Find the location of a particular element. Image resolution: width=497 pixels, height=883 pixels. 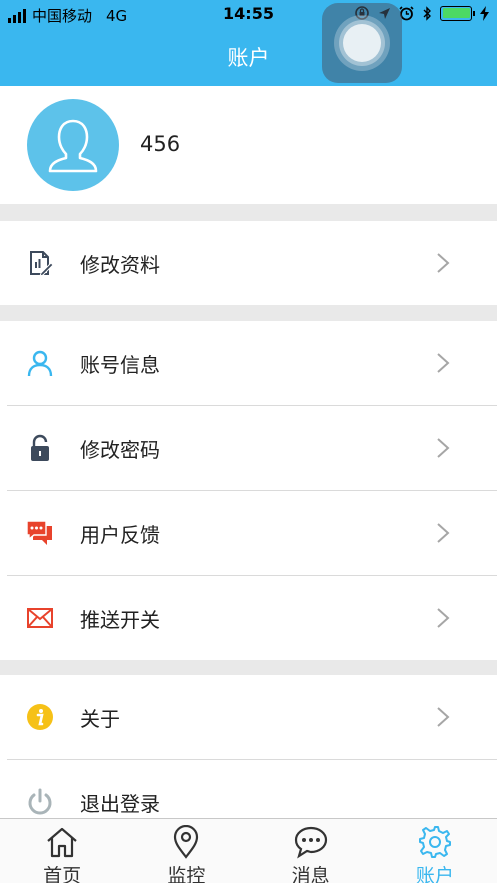

tab-label-monitor: 监控 is located at coordinates (186, 874).